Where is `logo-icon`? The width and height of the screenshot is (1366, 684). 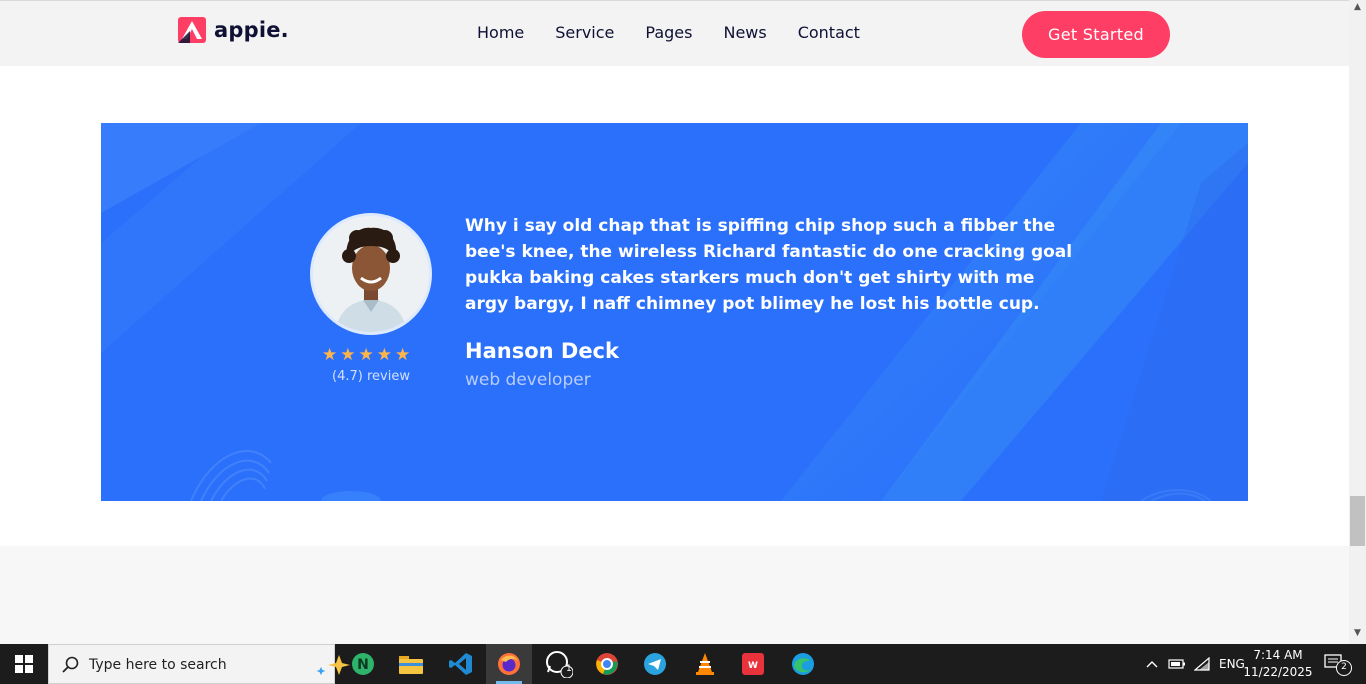 logo-icon is located at coordinates (192, 30).